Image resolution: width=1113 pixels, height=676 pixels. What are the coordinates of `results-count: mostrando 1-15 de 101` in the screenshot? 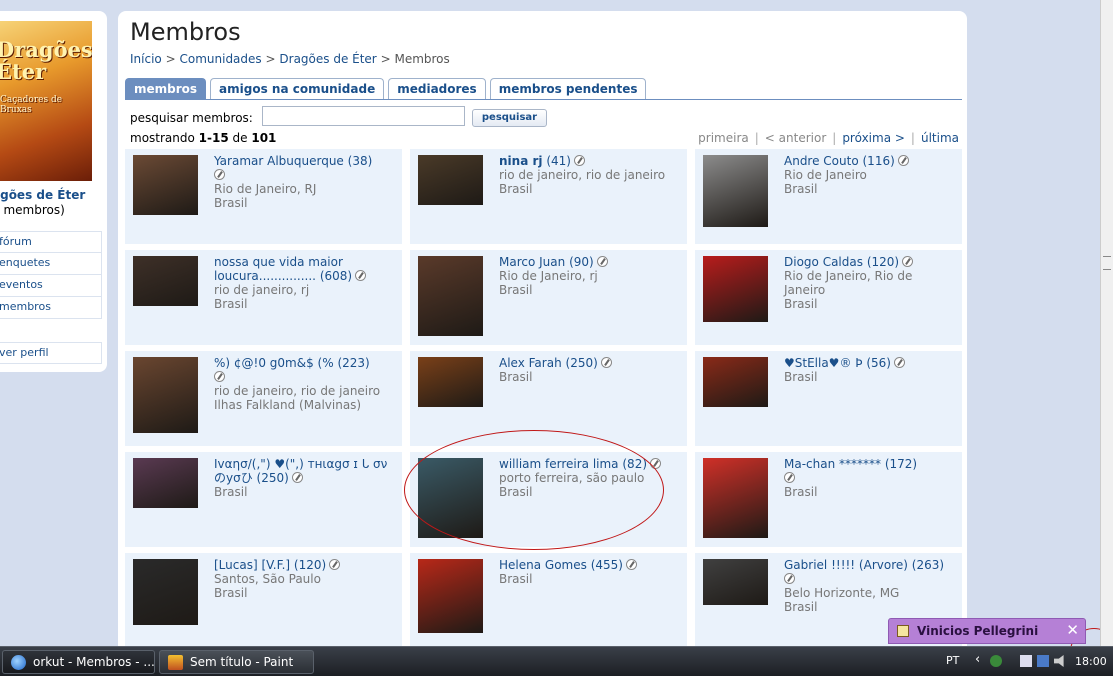 It's located at (203, 138).